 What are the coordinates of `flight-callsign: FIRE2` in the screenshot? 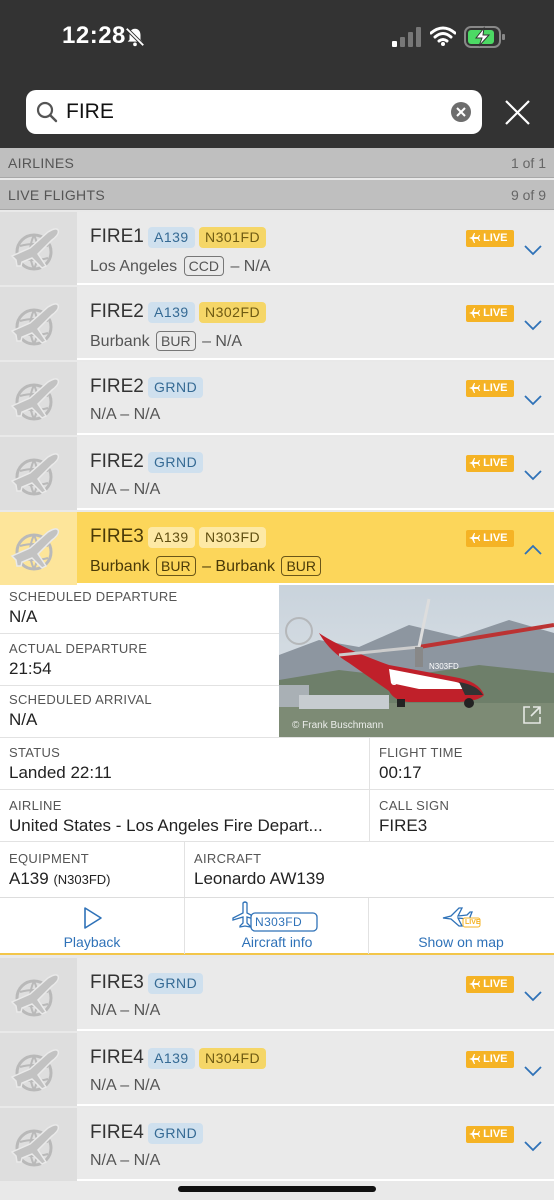 It's located at (117, 386).